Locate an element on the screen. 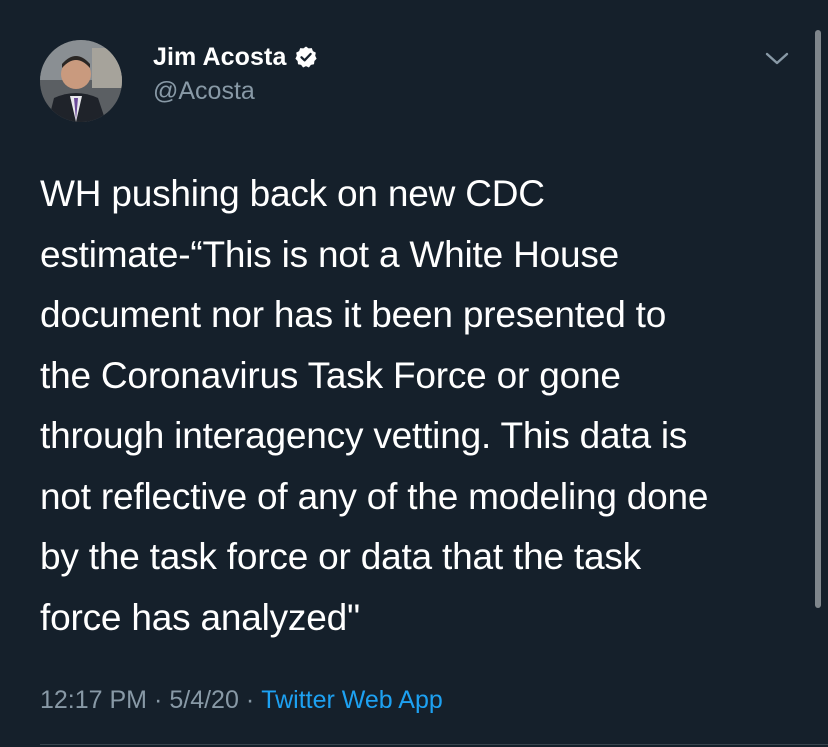 The height and width of the screenshot is (747, 828). divider is located at coordinates (434, 744).